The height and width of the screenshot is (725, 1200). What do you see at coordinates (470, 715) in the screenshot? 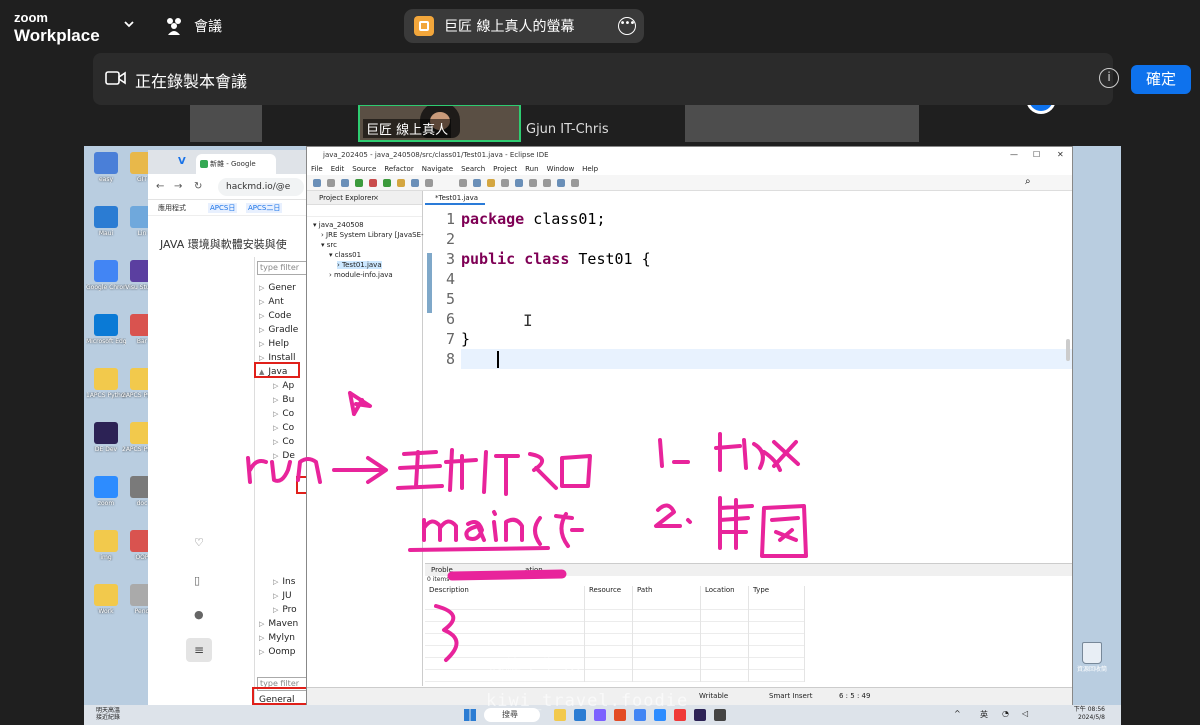
I see `windows-start-icon` at bounding box center [470, 715].